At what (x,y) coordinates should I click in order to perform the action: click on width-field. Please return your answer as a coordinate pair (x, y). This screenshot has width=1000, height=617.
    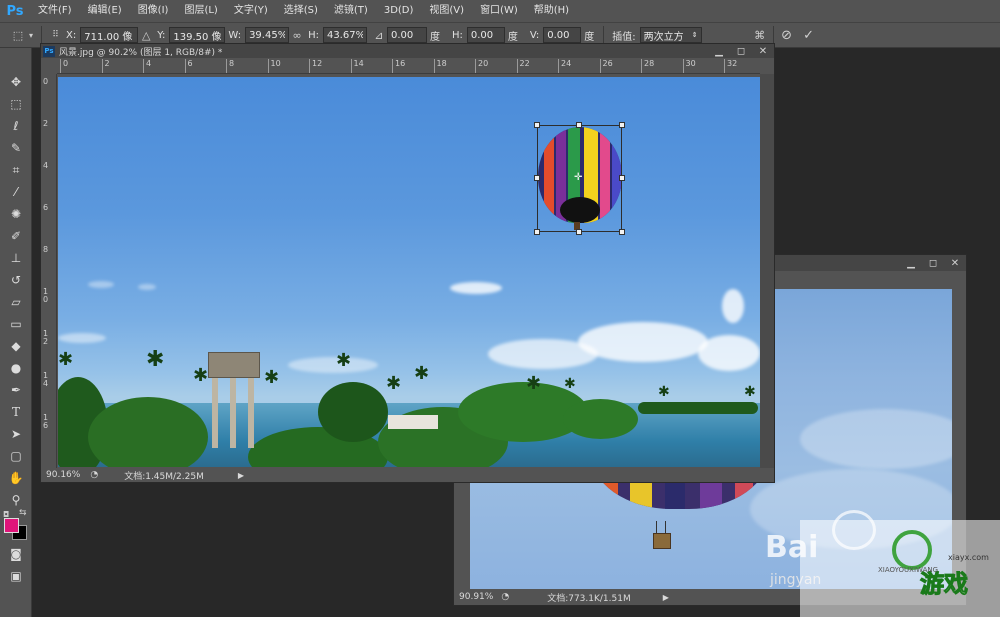
    Looking at the image, I should click on (267, 35).